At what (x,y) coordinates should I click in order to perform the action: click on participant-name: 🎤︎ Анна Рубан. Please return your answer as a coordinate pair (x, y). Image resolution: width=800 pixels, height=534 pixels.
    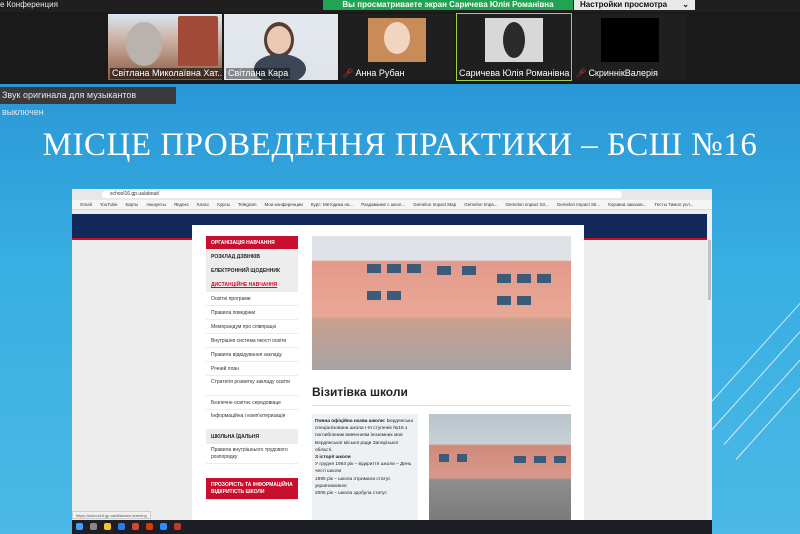
    Looking at the image, I should click on (373, 73).